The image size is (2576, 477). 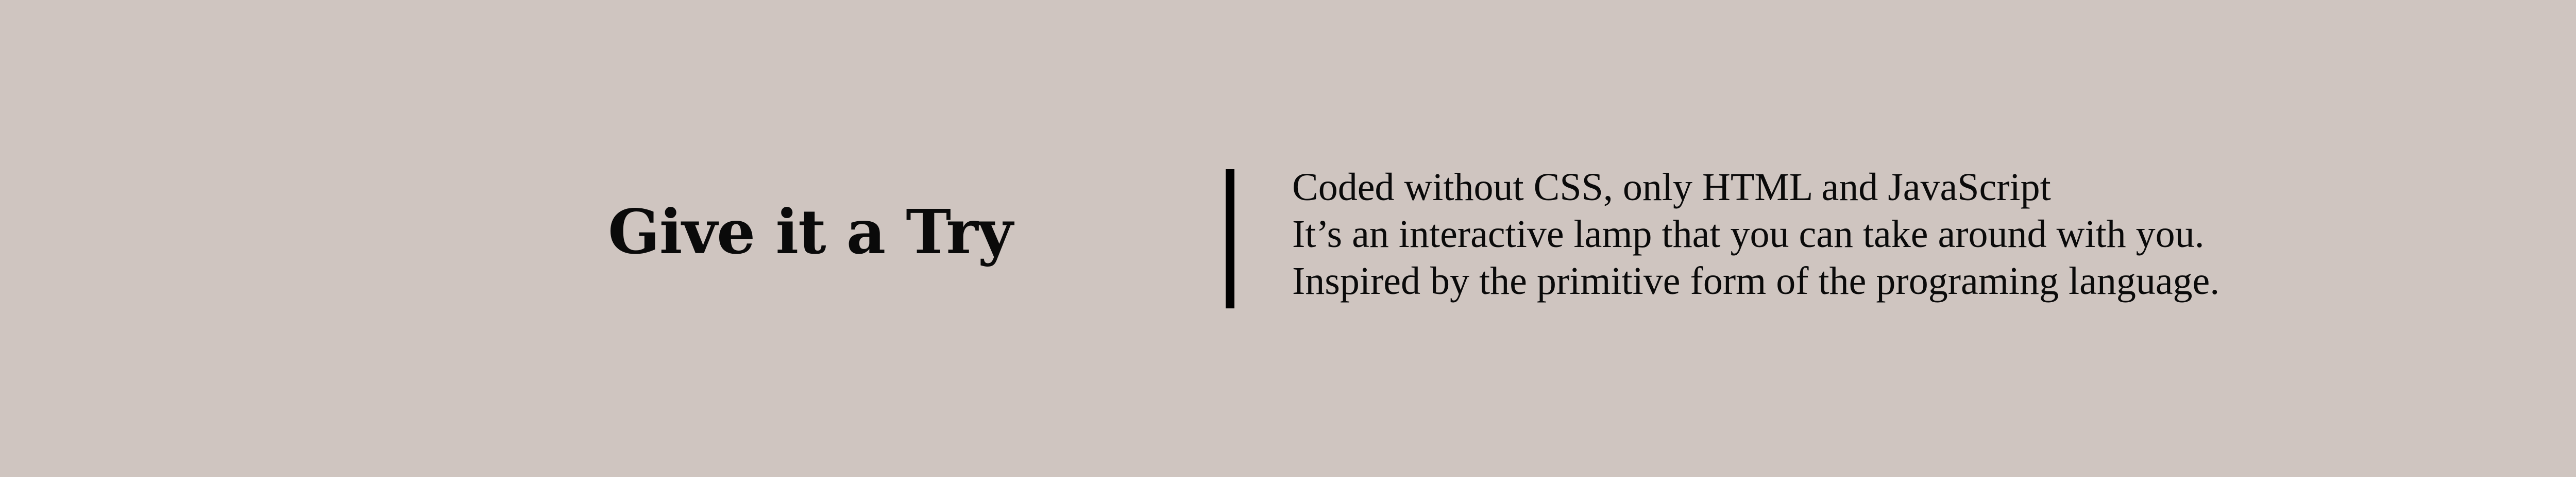 What do you see at coordinates (1230, 238) in the screenshot?
I see `vertical-divider` at bounding box center [1230, 238].